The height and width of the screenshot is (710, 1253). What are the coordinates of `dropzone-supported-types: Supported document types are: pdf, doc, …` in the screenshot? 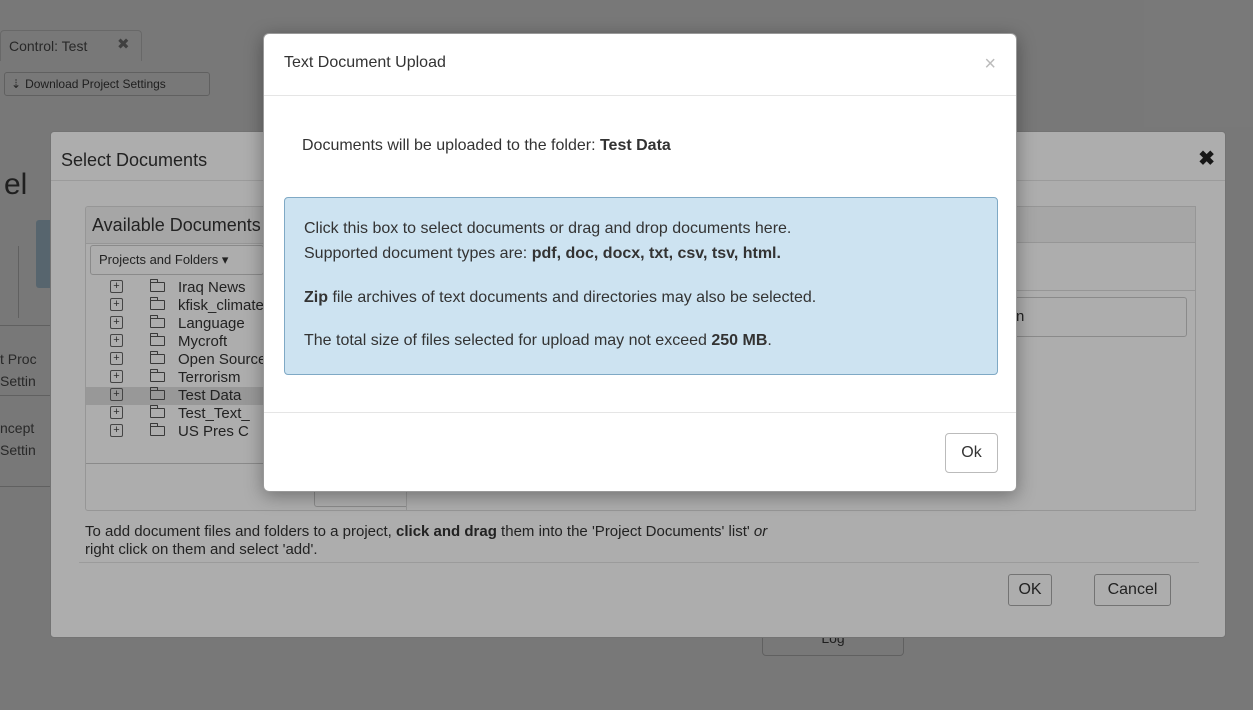 It's located at (542, 254).